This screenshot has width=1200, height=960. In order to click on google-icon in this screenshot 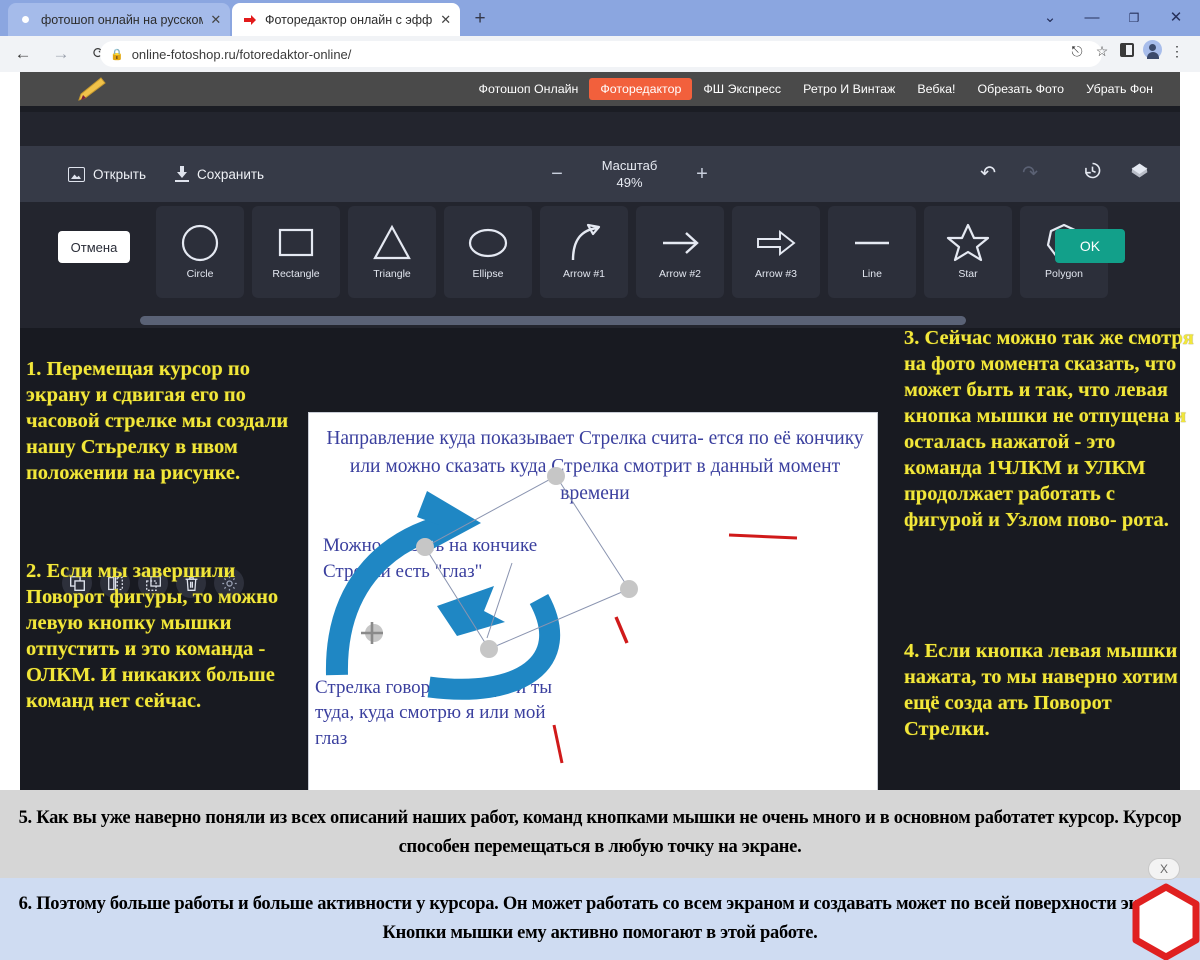, I will do `click(26, 20)`.